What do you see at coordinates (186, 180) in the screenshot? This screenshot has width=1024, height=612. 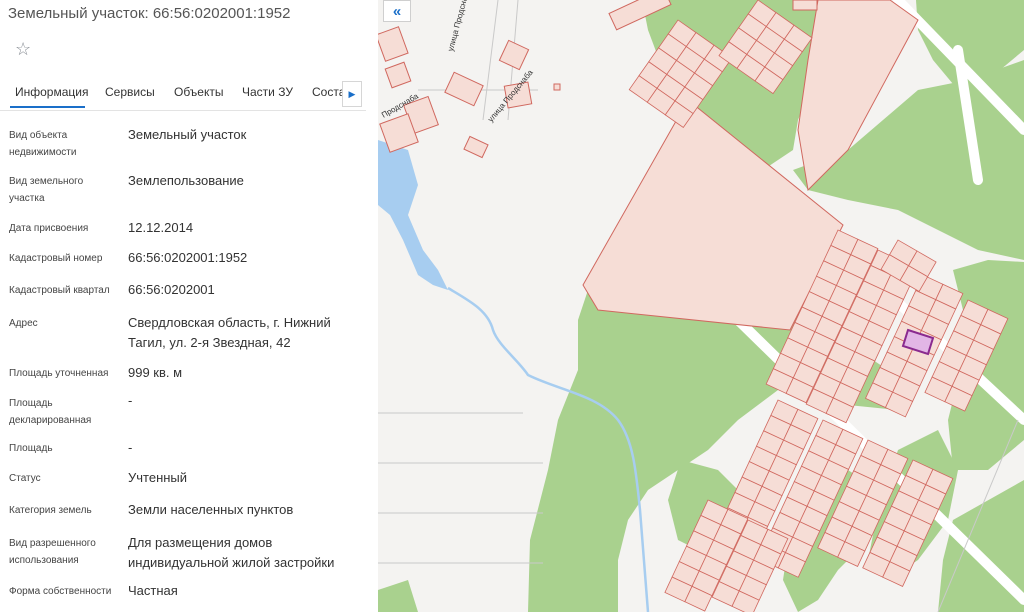 I see `attribute-value: Землепользование` at bounding box center [186, 180].